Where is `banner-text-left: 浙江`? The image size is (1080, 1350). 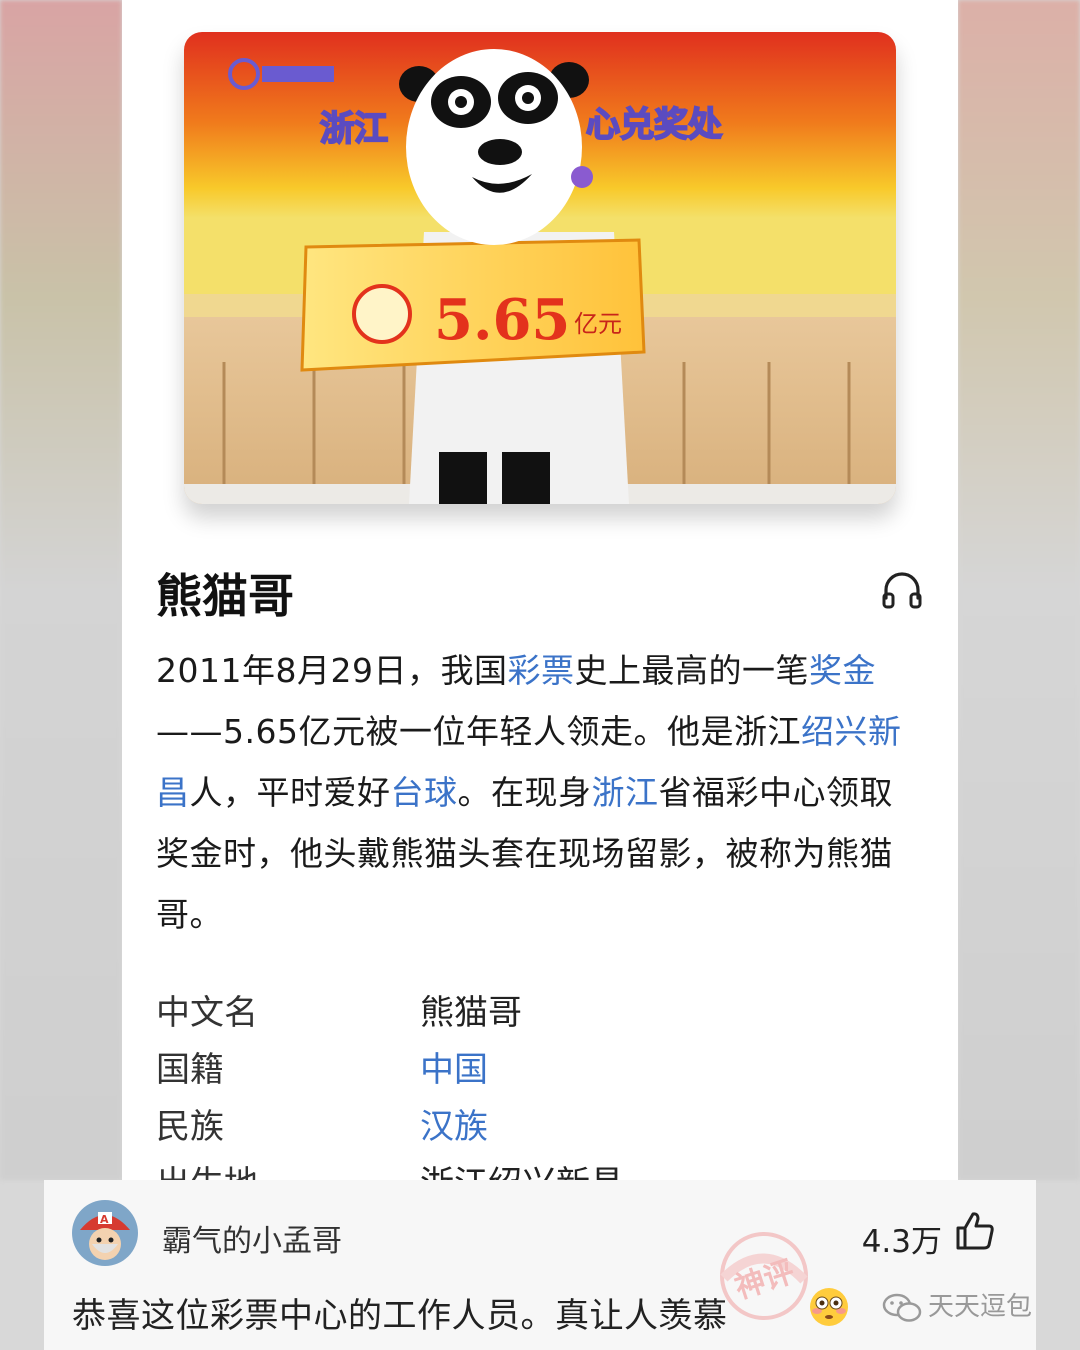
banner-text-left: 浙江 is located at coordinates (354, 129).